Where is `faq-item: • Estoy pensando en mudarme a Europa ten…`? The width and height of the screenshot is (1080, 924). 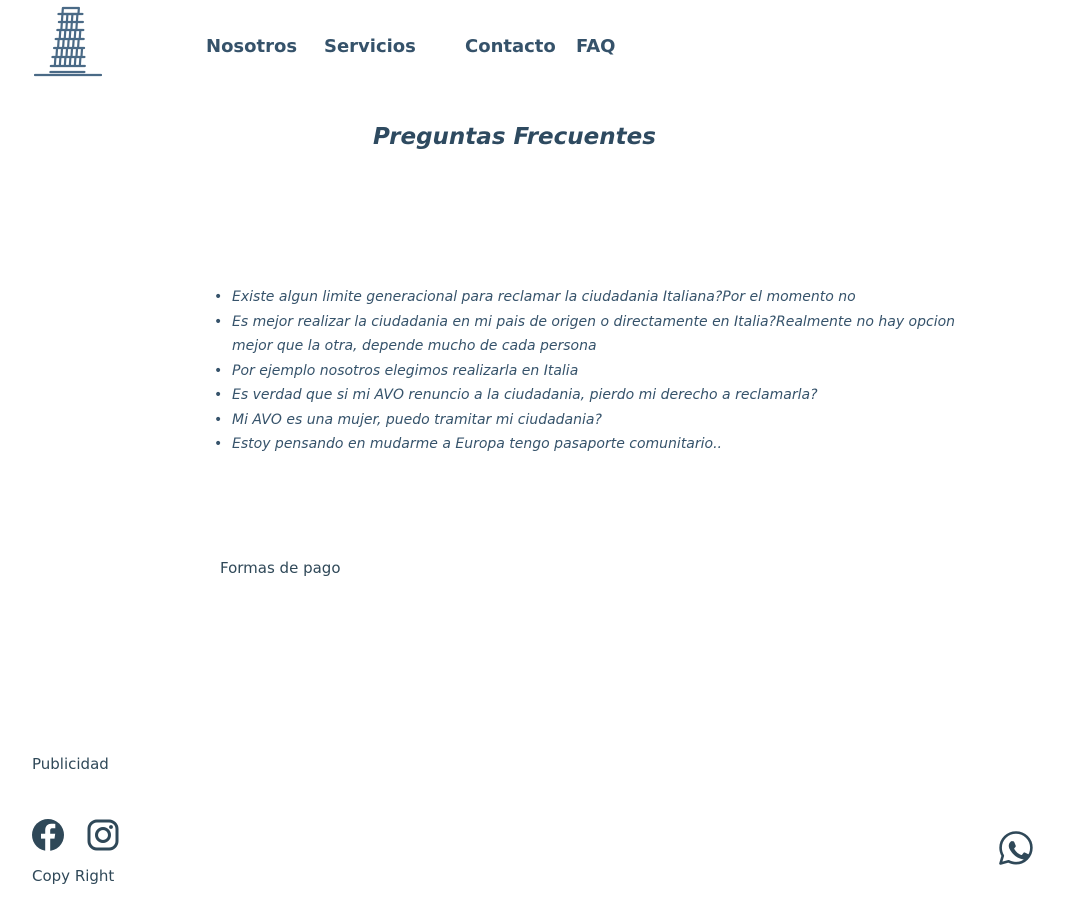
faq-item: • Estoy pensando en mudarme a Europa ten… is located at coordinates (592, 444).